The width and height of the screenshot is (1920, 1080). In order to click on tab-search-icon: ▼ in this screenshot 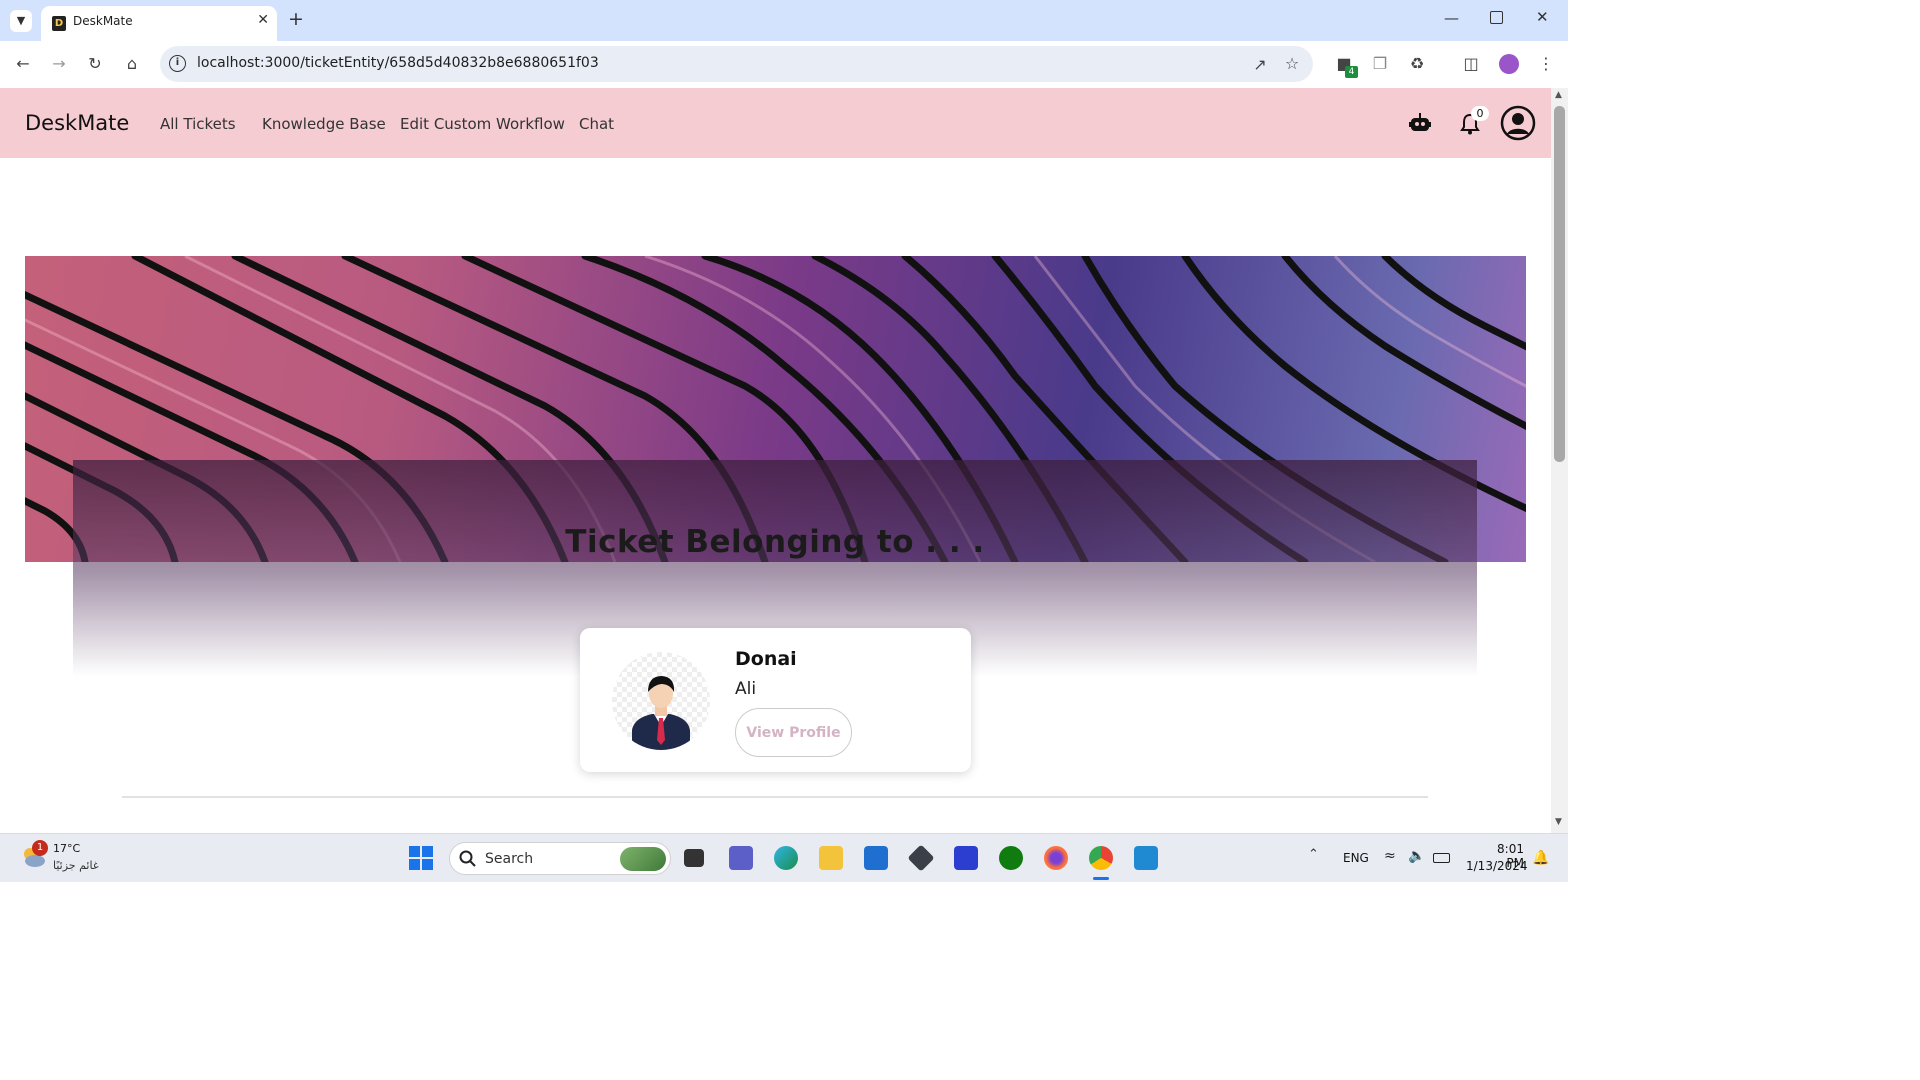, I will do `click(21, 21)`.